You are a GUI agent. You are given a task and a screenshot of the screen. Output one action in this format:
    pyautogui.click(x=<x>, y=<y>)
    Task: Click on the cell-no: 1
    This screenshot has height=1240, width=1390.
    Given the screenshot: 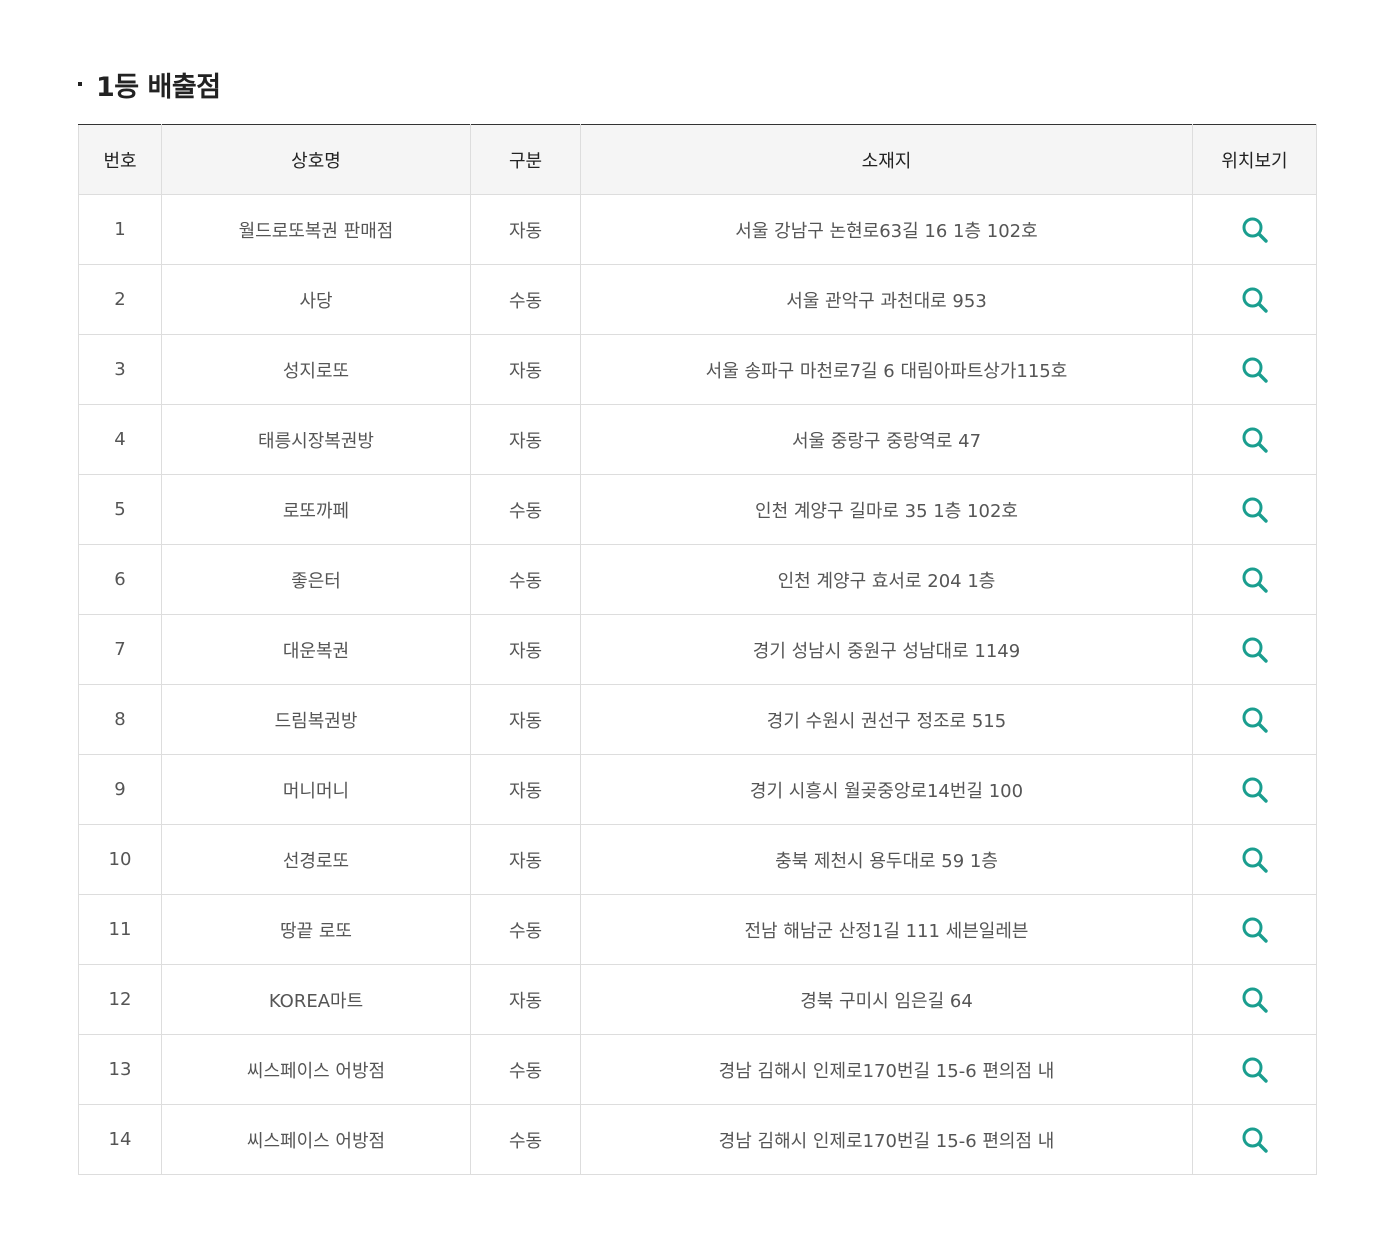 What is the action you would take?
    pyautogui.click(x=120, y=229)
    